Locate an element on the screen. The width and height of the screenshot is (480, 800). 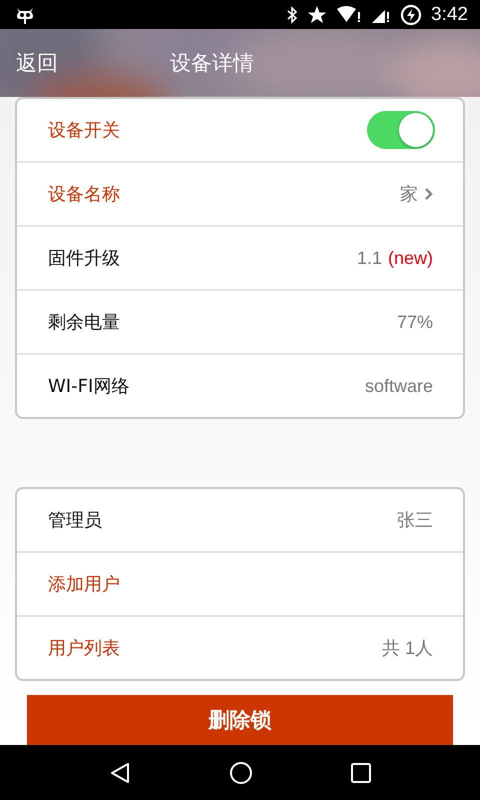
row-label: 添加用户 is located at coordinates (84, 584).